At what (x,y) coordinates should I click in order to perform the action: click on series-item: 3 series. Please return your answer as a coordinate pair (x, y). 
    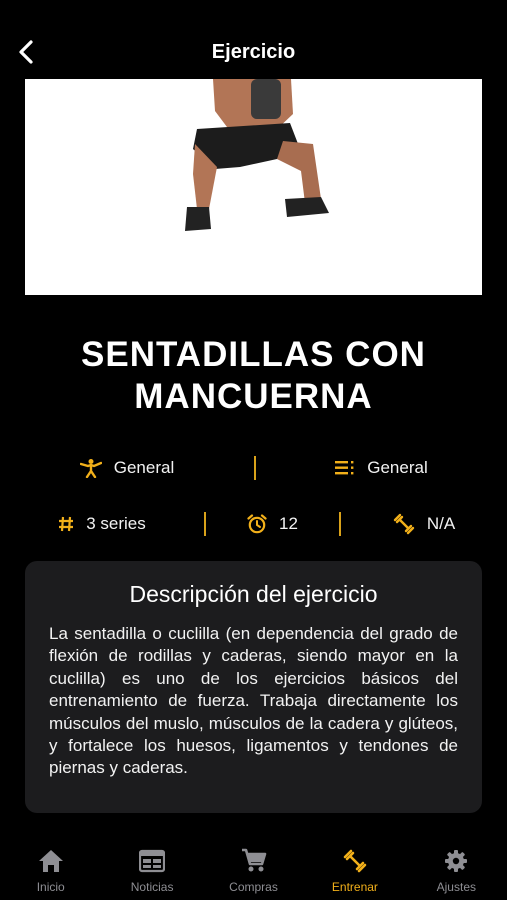
    Looking at the image, I should click on (102, 524).